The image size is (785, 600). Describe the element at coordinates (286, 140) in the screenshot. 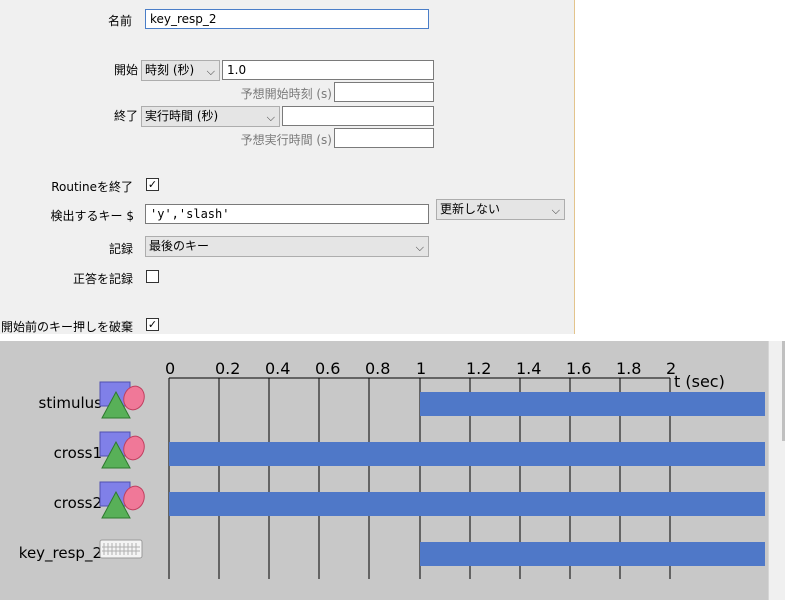

I see `expected-duration-label: 予想実行時間 (s)` at that location.